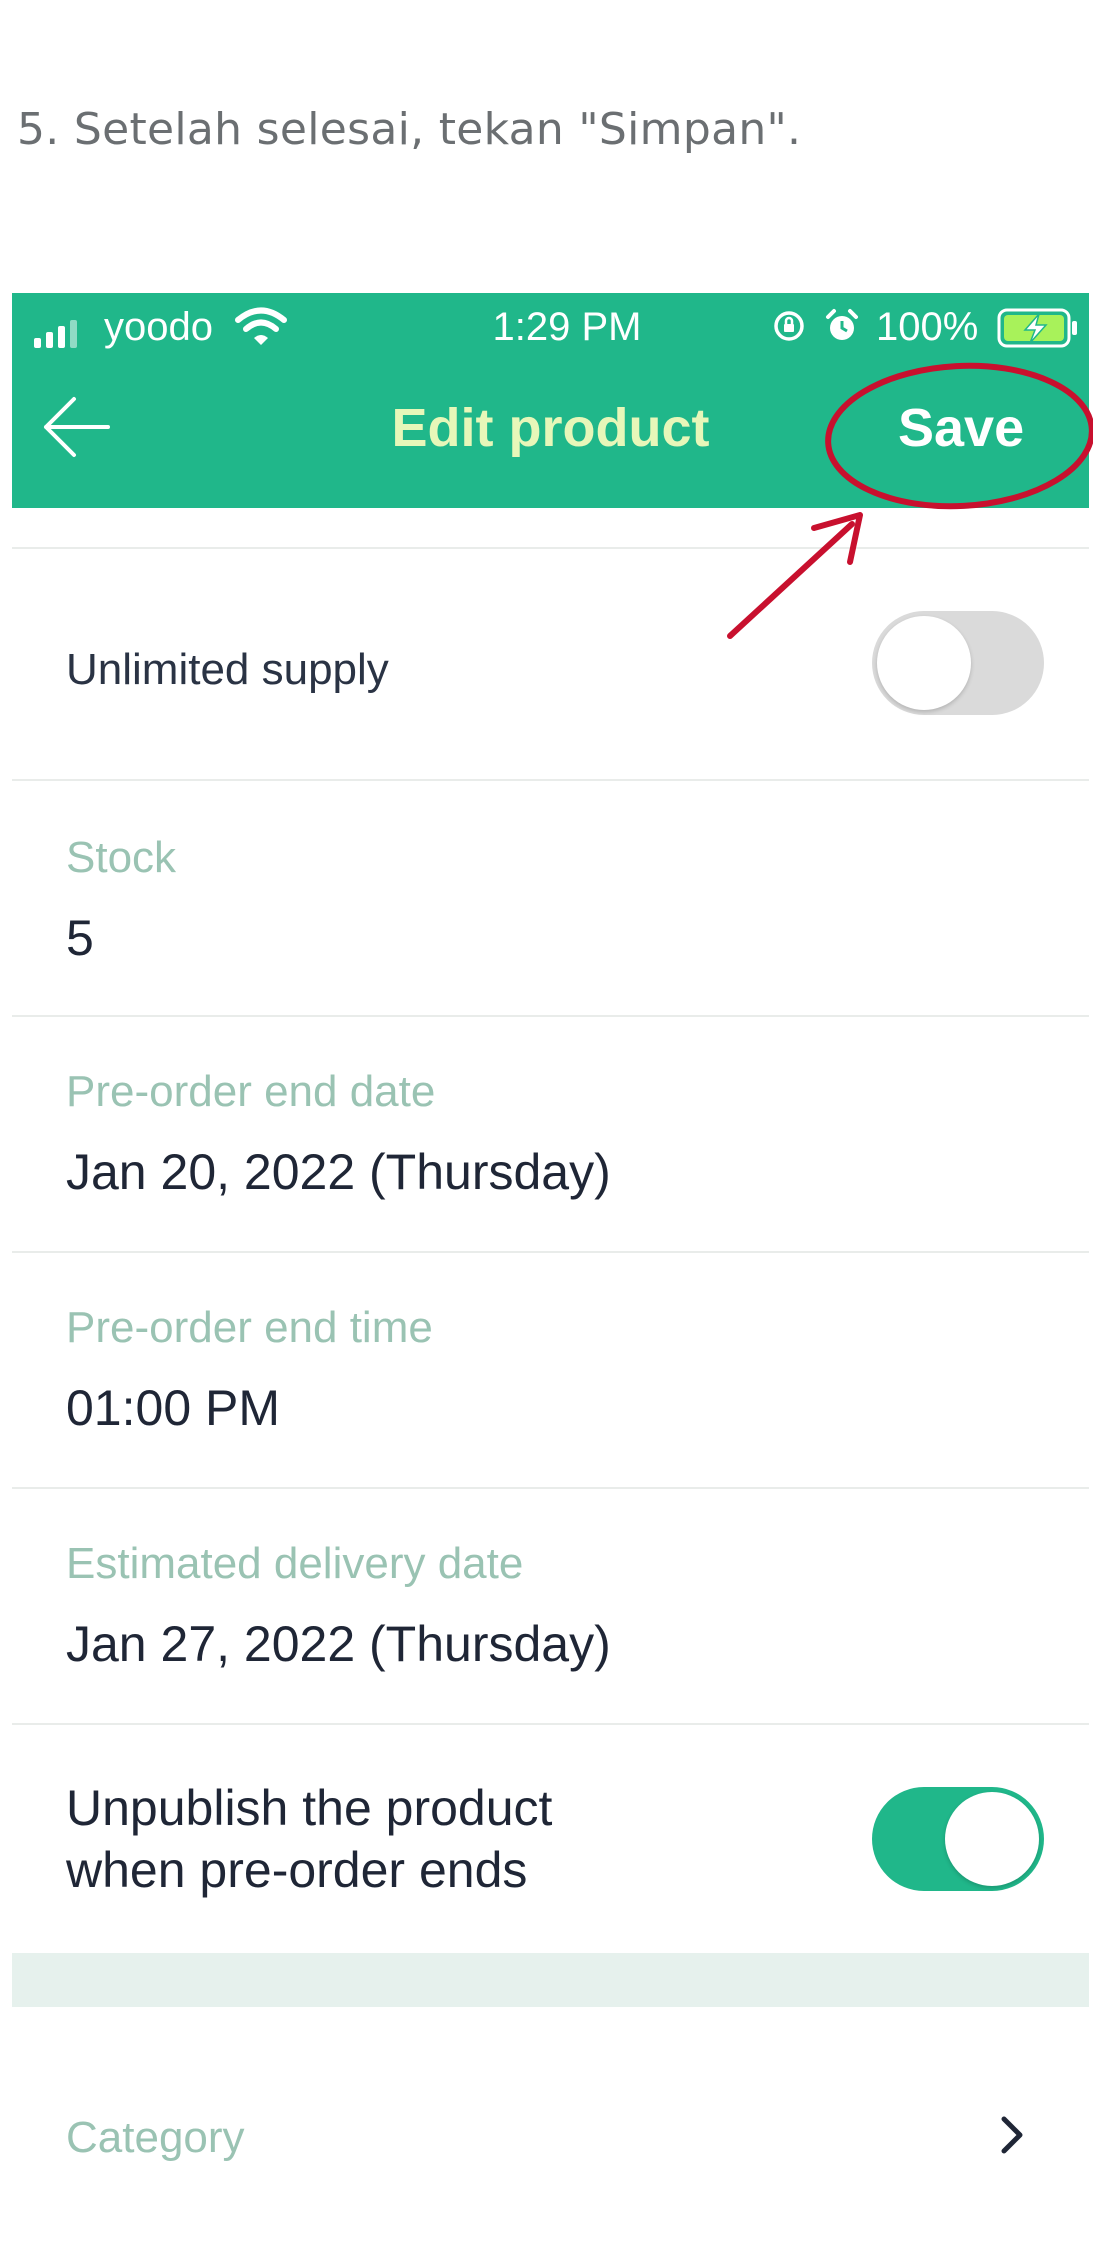  Describe the element at coordinates (227, 669) in the screenshot. I see `unlimited-supply-label: Unlimited supply` at that location.